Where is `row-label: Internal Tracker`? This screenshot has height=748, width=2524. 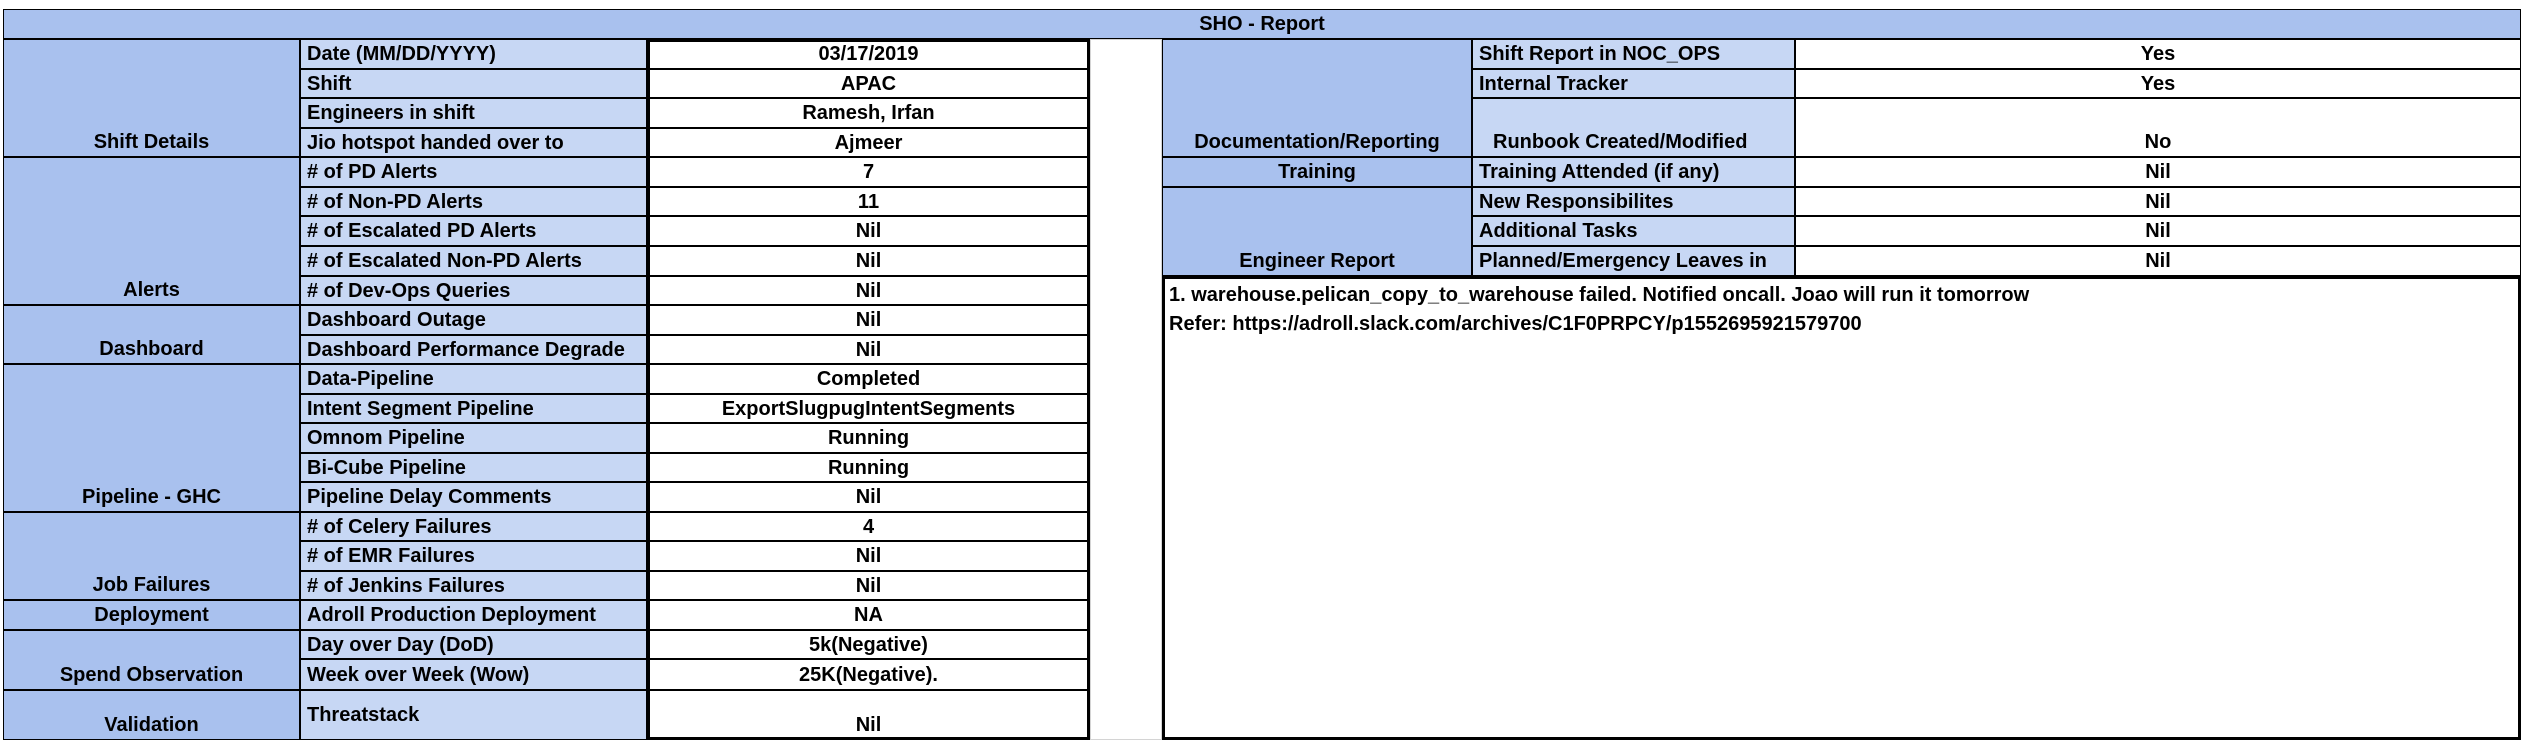
row-label: Internal Tracker is located at coordinates (1633, 83).